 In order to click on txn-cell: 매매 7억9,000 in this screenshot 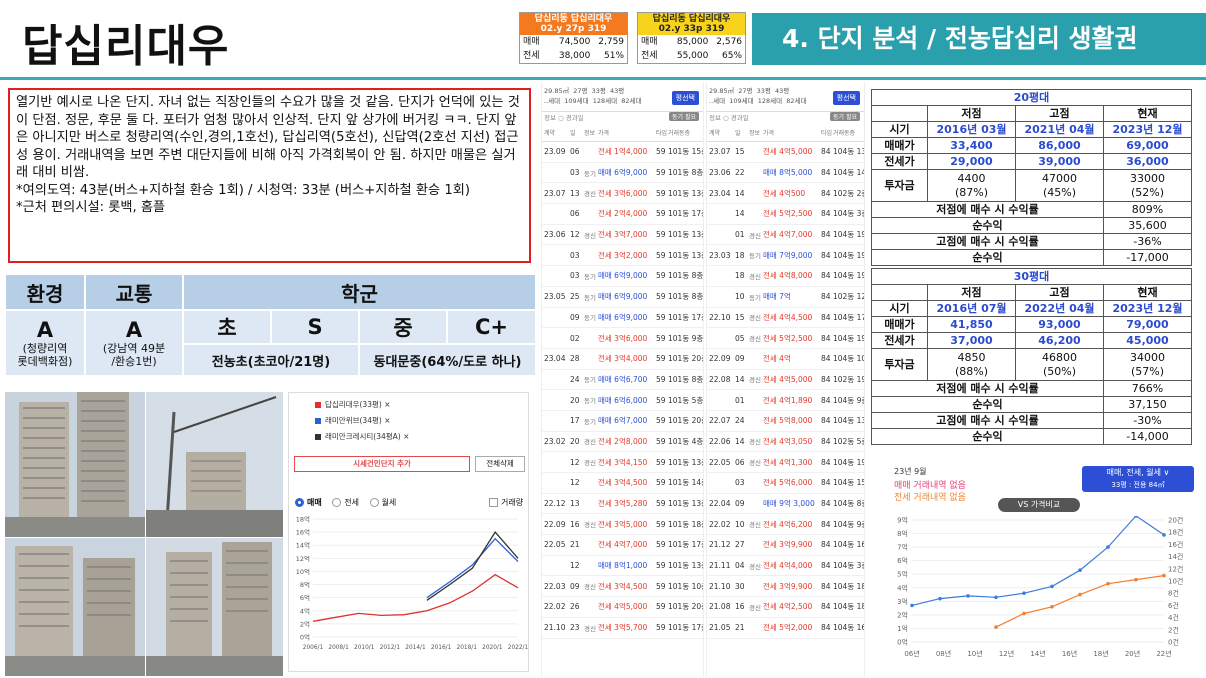, I will do `click(788, 255)`.